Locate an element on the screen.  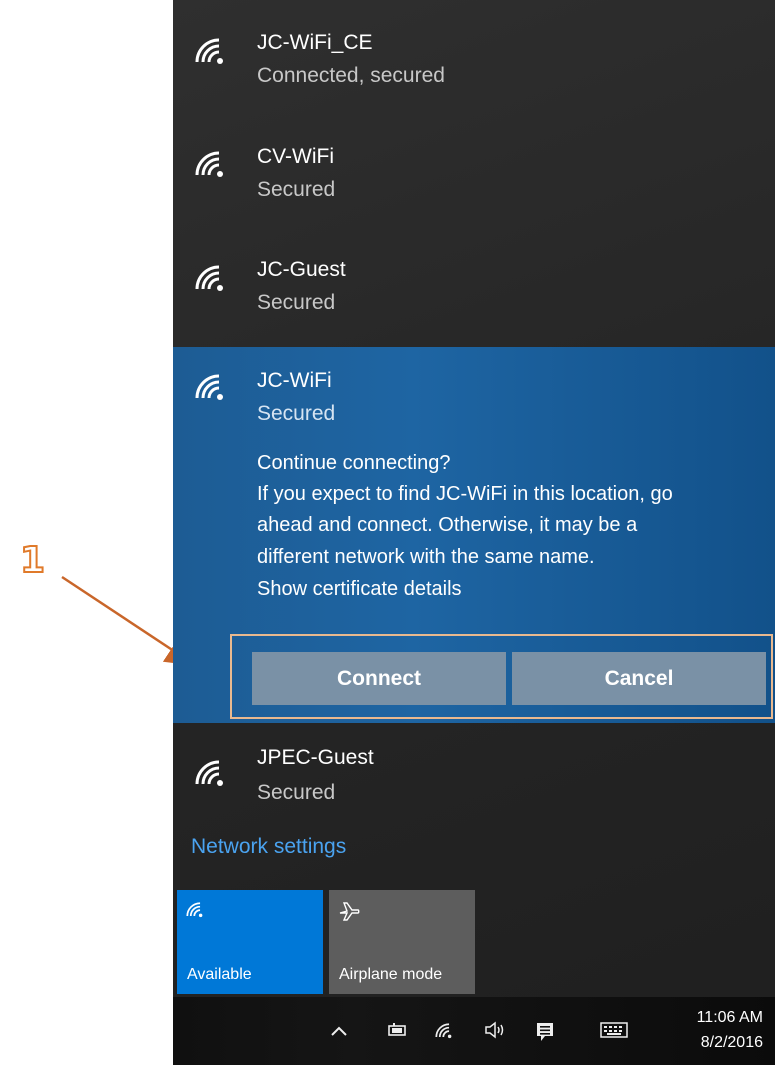
network-item-jc-wifi-ce: JC-WiFi_CE Connected, secured is located at coordinates (474, 56).